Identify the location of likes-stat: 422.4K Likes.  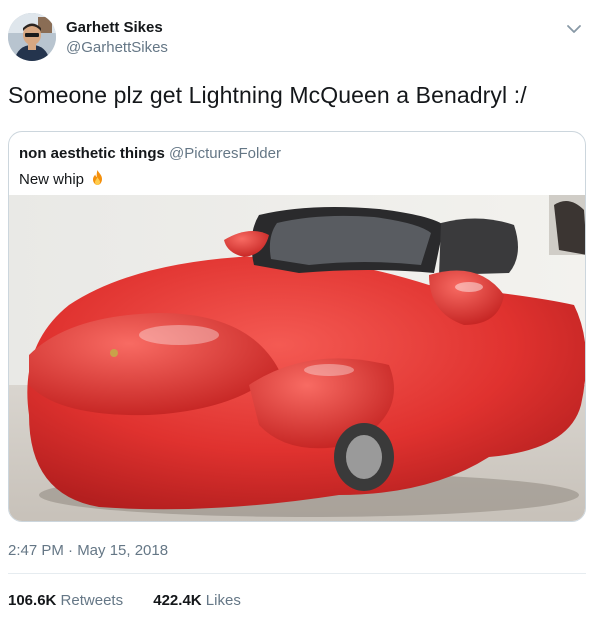
(197, 601).